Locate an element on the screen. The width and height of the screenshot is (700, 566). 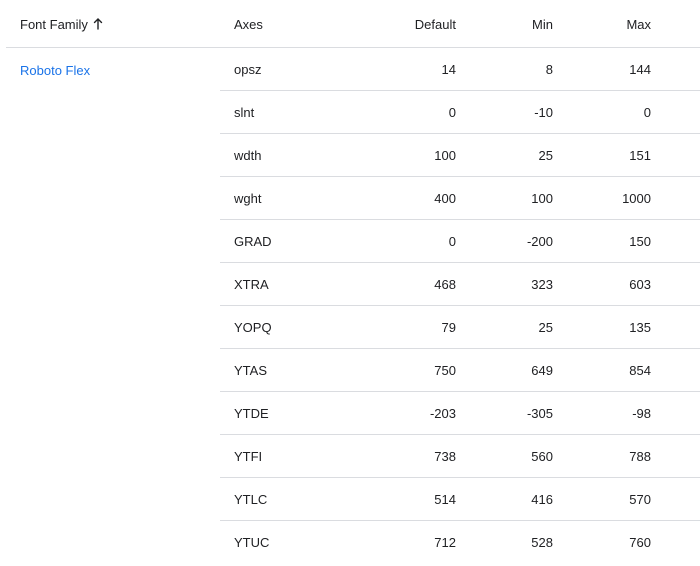
min-column-header: Min is located at coordinates (542, 24).